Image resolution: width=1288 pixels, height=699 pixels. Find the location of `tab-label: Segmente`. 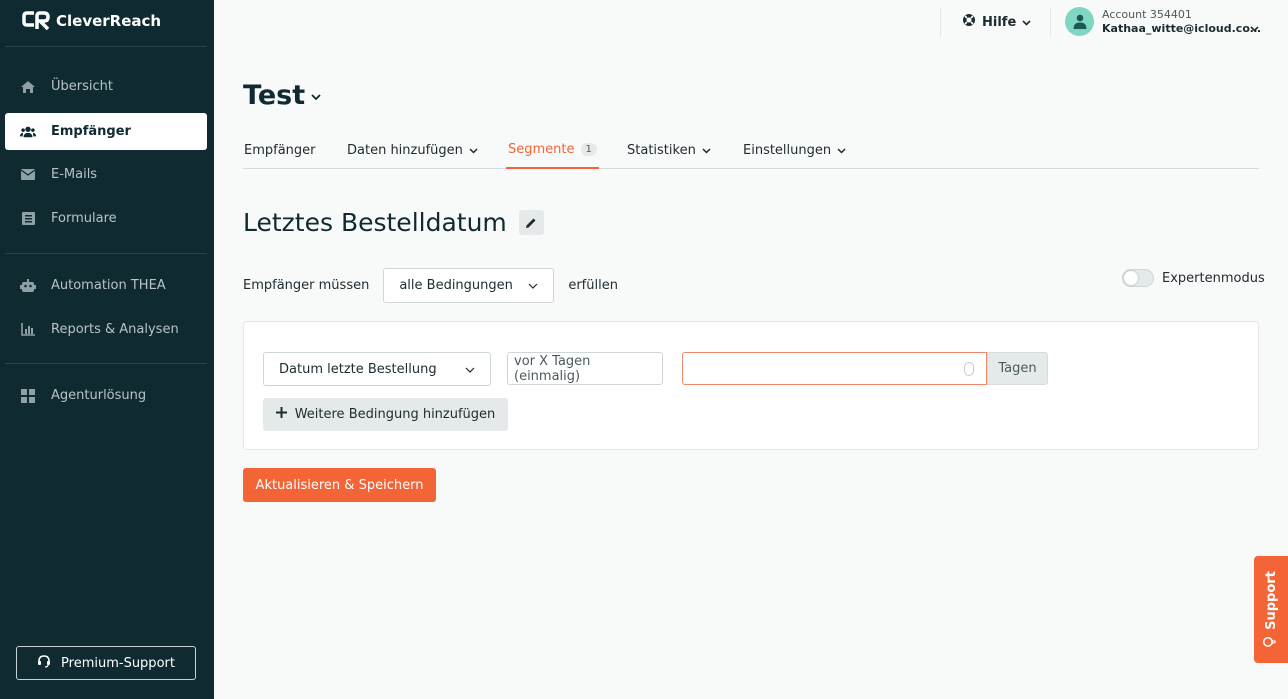

tab-label: Segmente is located at coordinates (541, 149).